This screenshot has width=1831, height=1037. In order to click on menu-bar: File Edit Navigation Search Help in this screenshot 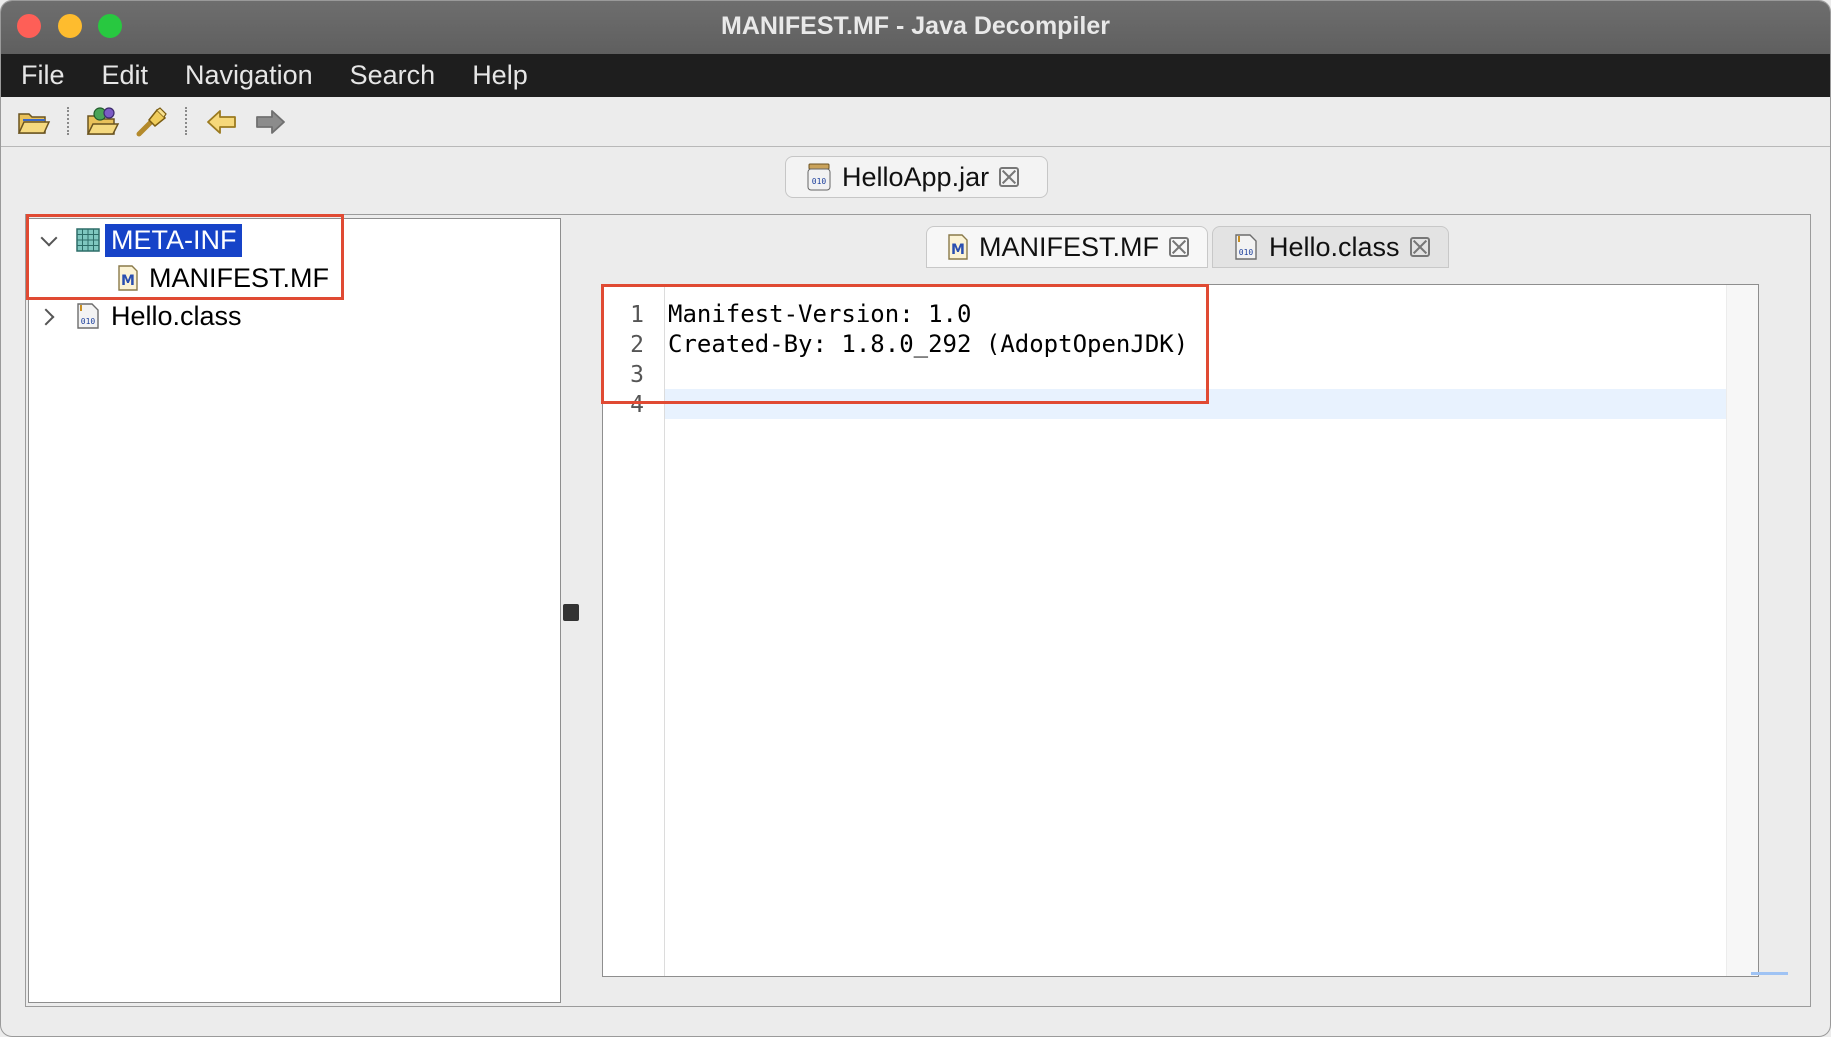, I will do `click(915, 75)`.